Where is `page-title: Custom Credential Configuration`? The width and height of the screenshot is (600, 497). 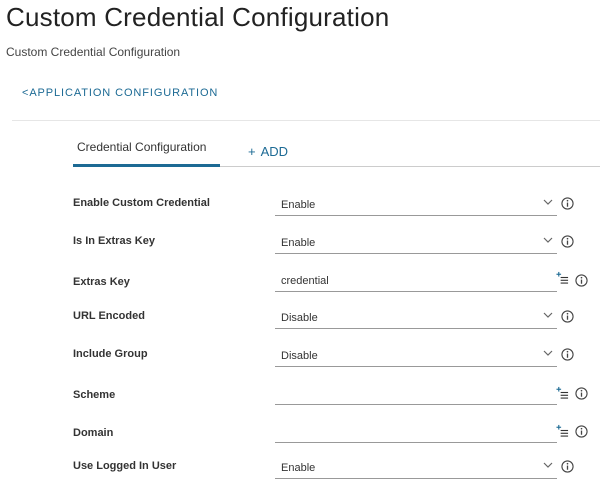 page-title: Custom Credential Configuration is located at coordinates (198, 17).